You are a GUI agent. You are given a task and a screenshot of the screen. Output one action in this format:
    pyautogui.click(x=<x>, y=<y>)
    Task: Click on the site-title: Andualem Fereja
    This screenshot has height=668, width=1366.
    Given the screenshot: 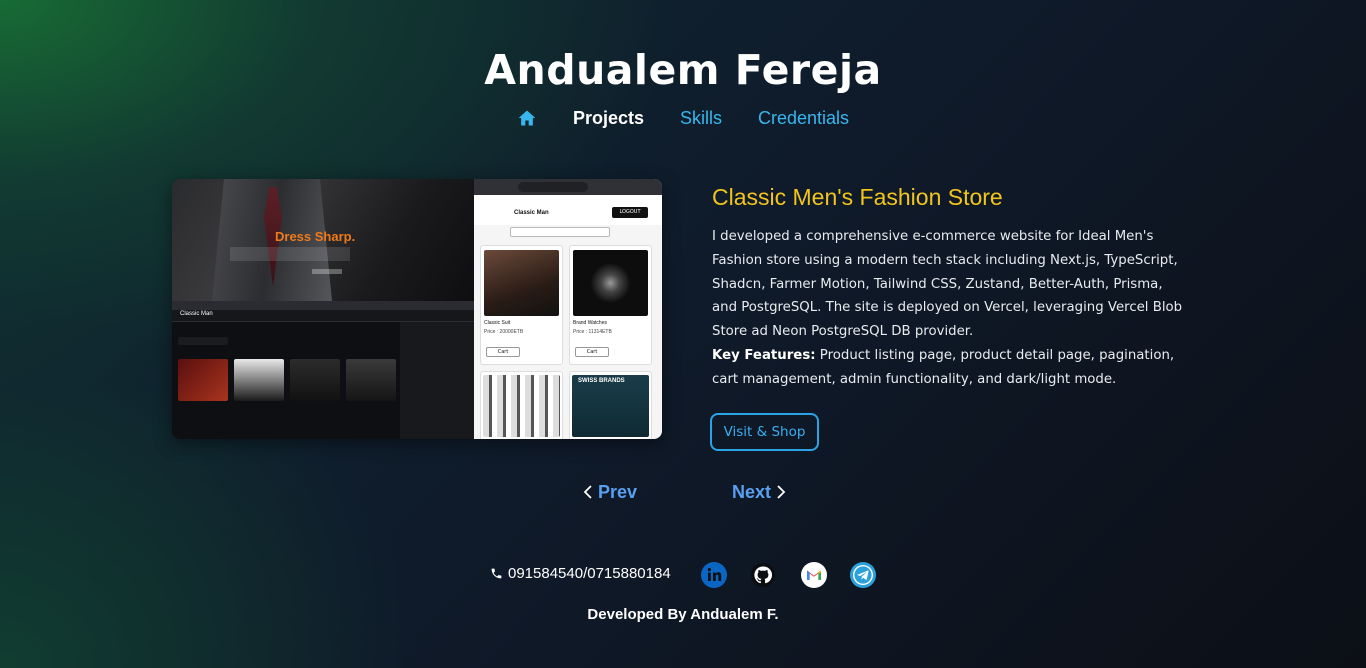 What is the action you would take?
    pyautogui.click(x=683, y=70)
    